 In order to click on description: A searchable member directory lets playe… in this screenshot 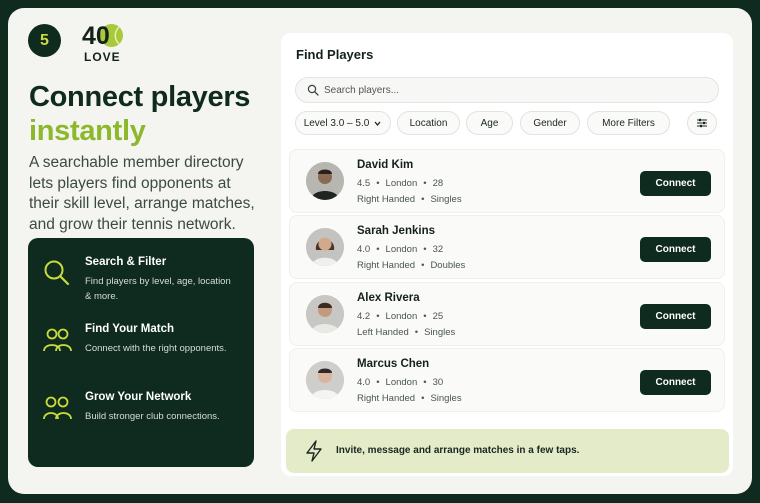, I will do `click(142, 193)`.